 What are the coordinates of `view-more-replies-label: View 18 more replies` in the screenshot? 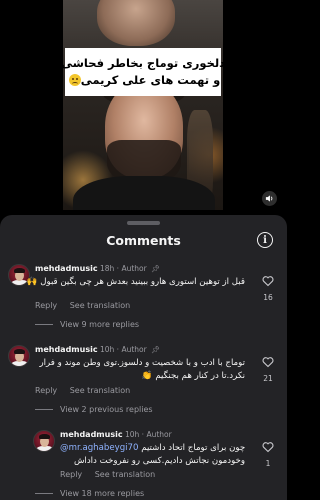 It's located at (102, 493).